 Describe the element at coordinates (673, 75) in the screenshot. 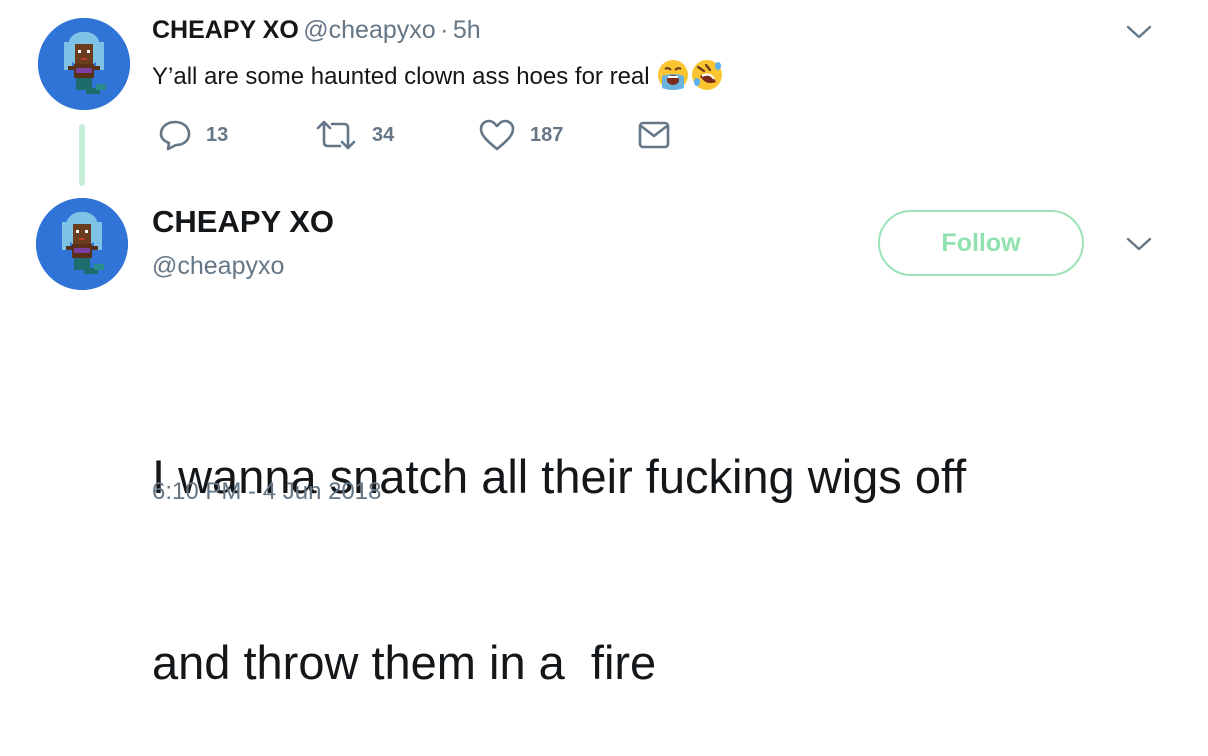

I see `crying-face-emoji` at that location.